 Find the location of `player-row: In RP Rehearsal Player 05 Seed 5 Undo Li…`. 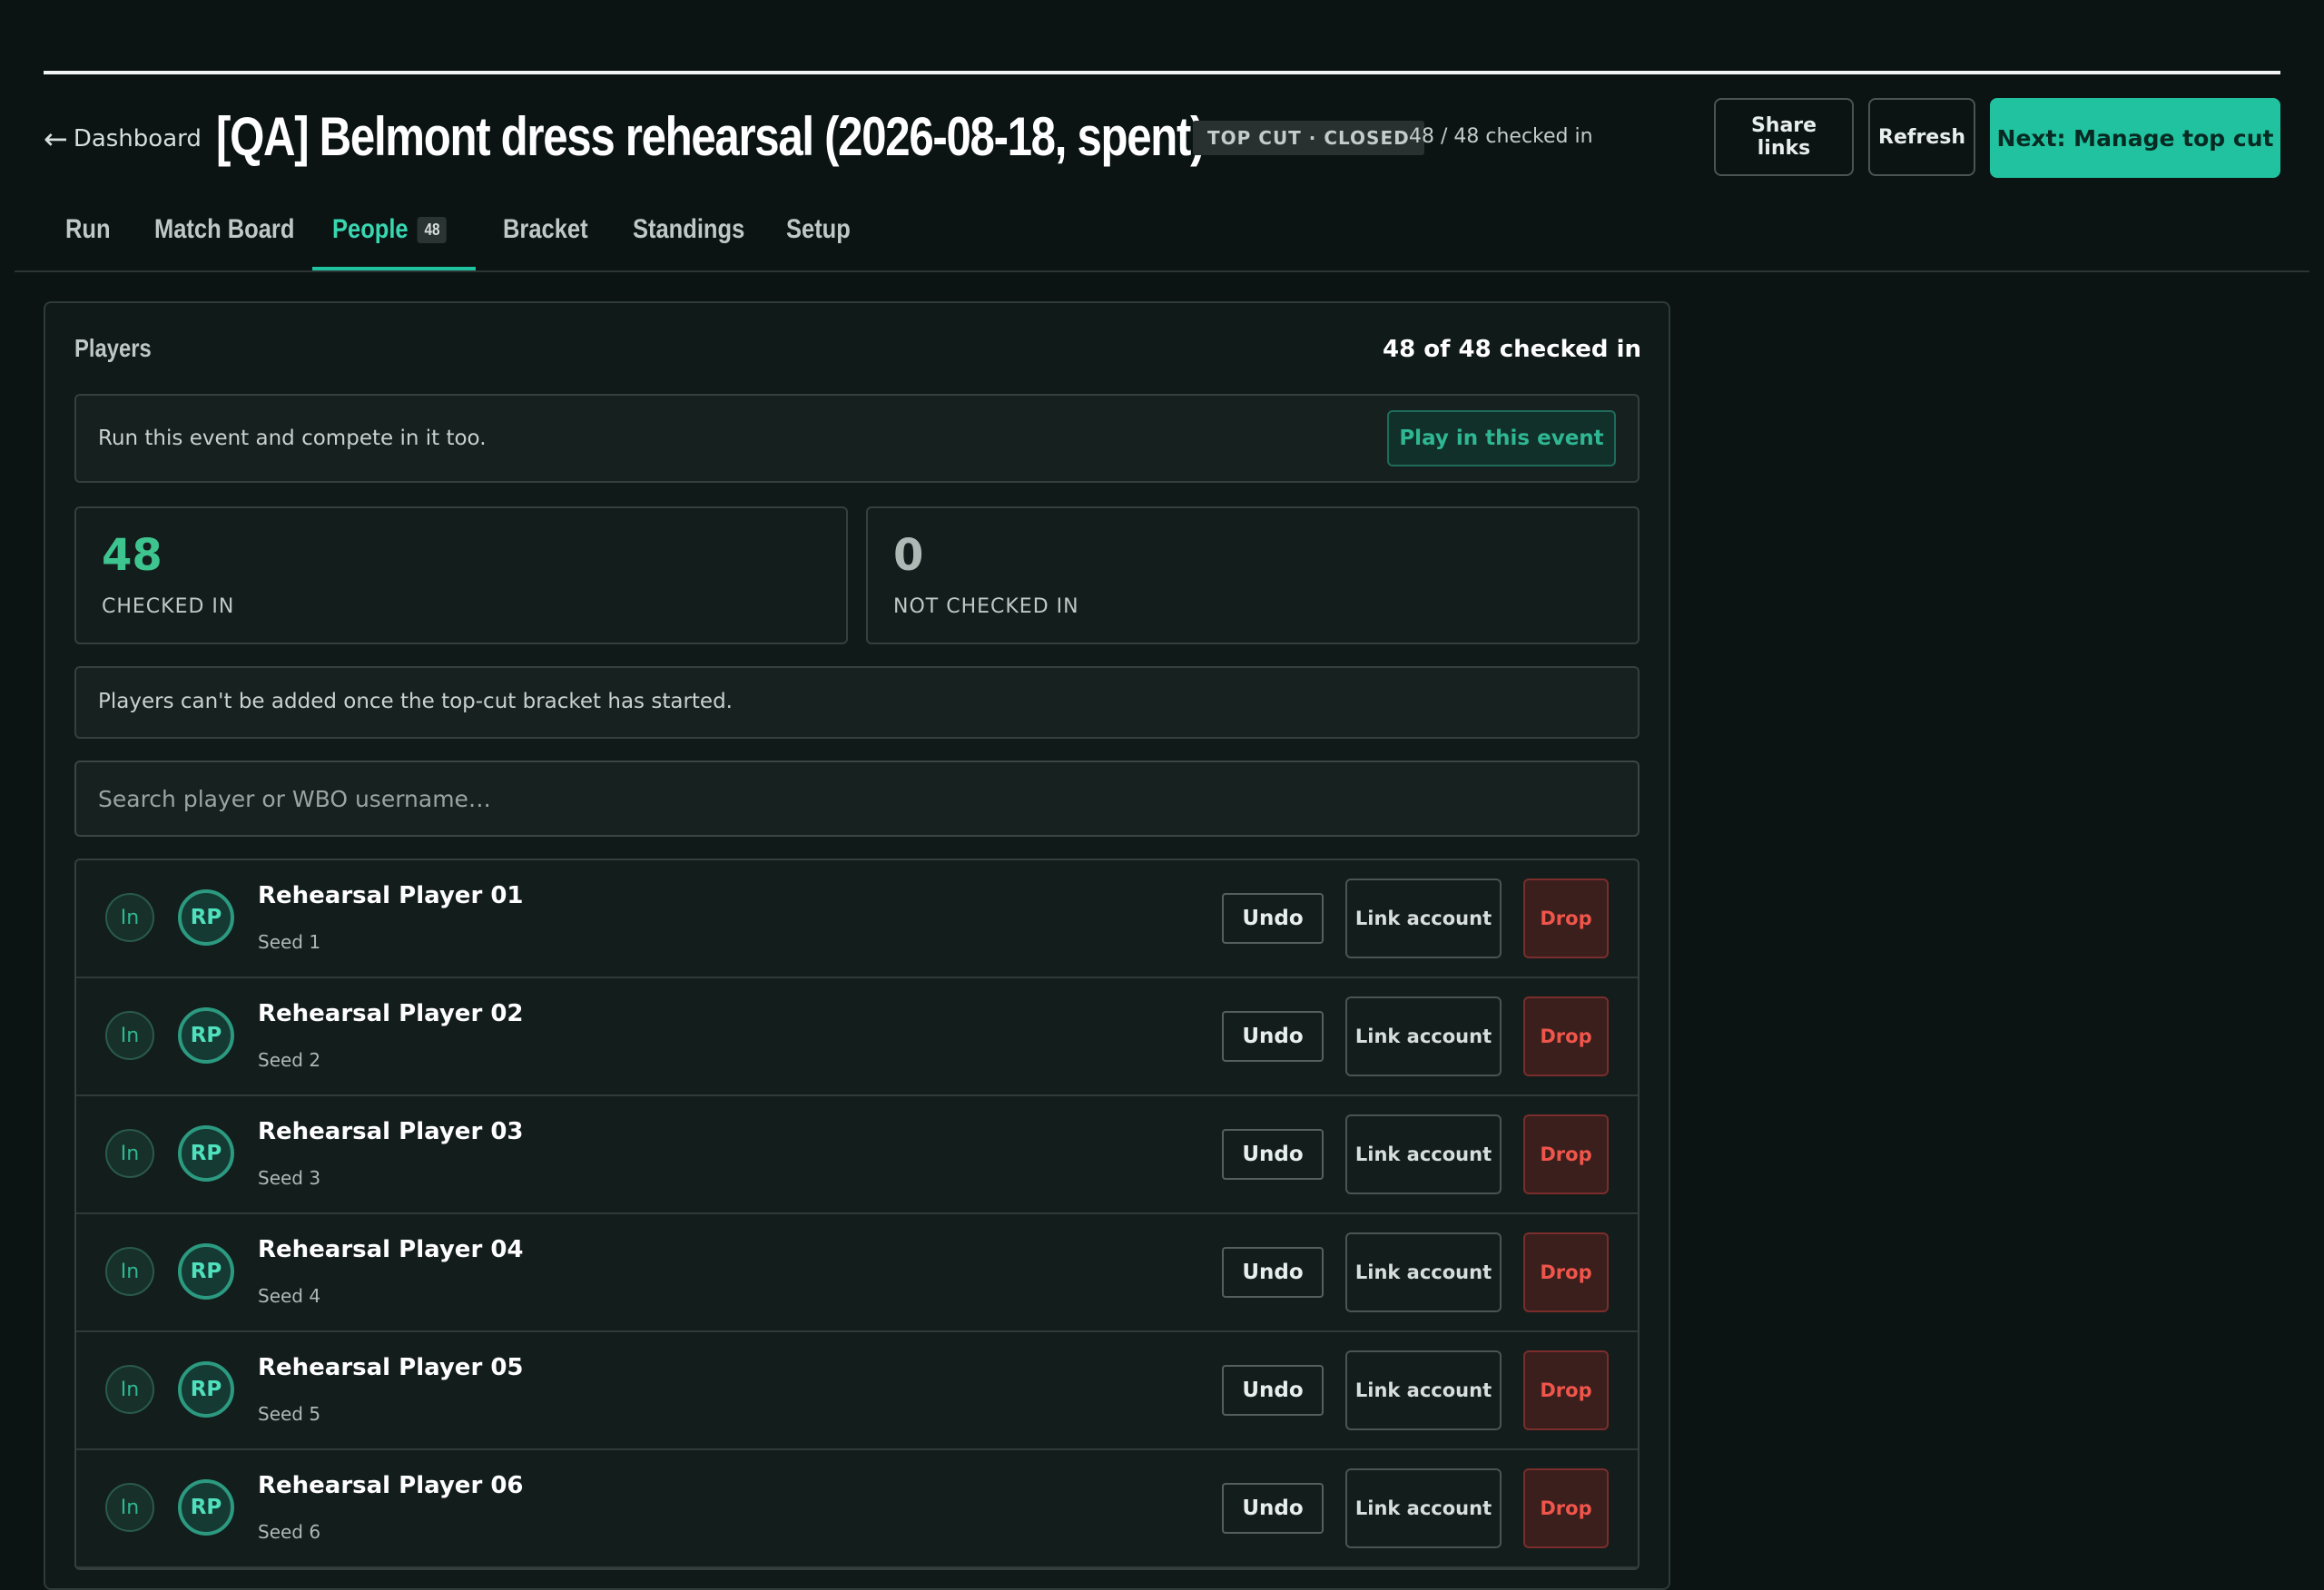

player-row: In RP Rehearsal Player 05 Seed 5 Undo Li… is located at coordinates (857, 1391).